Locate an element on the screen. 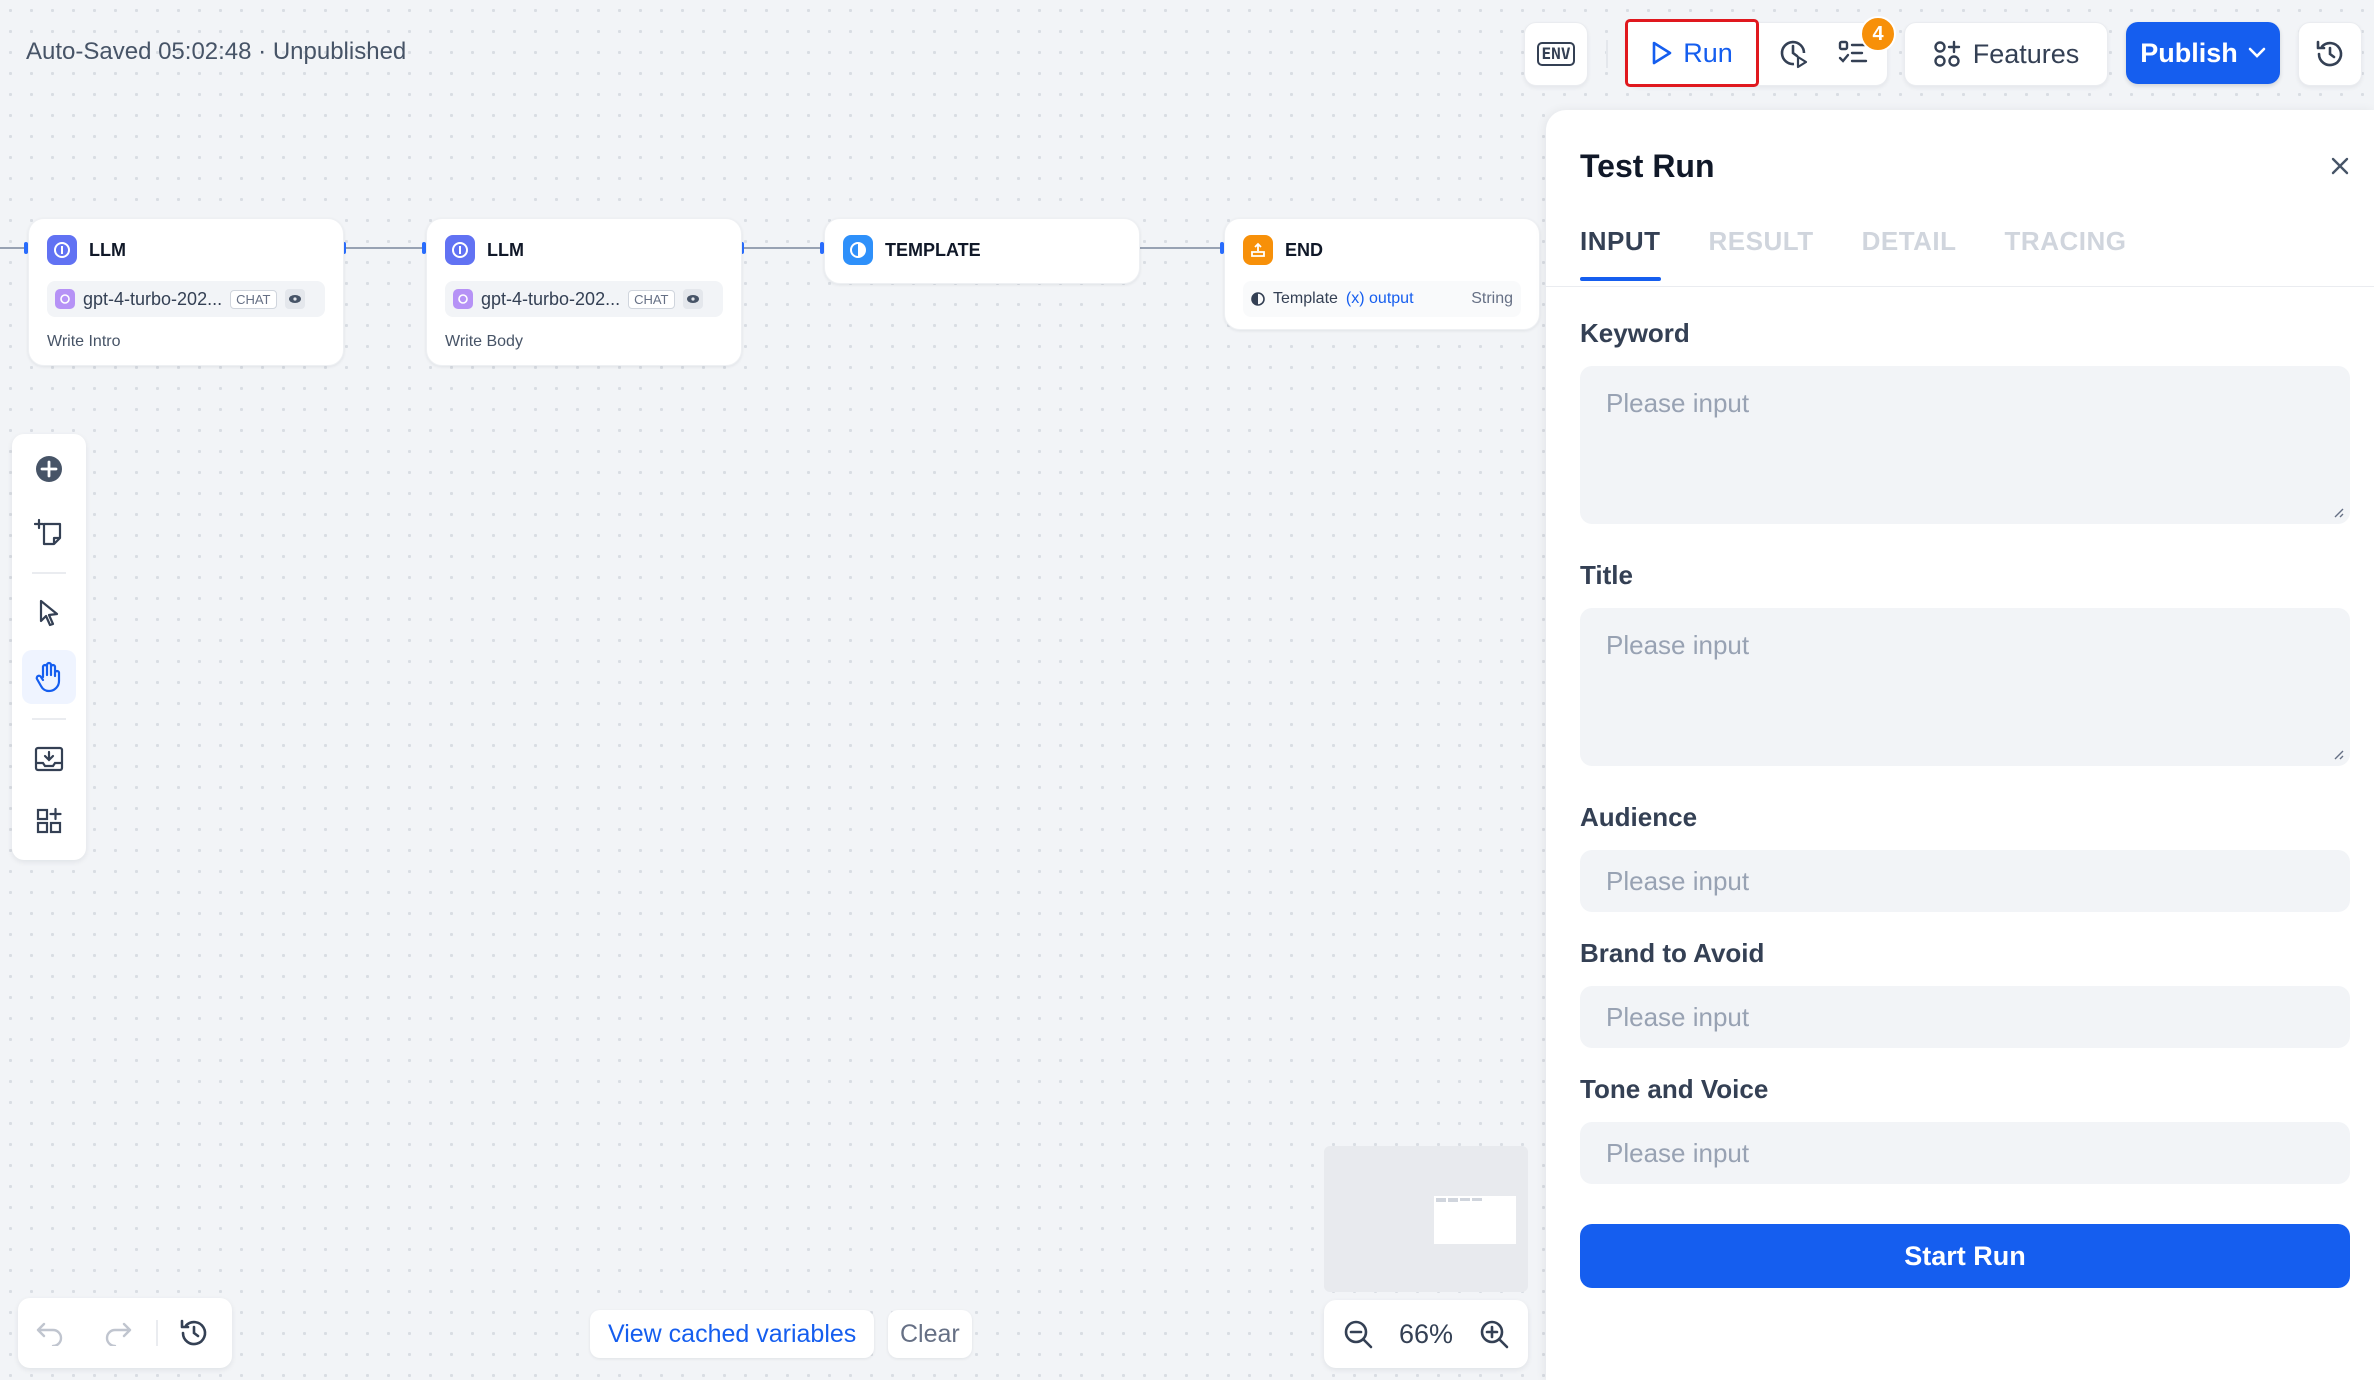 The width and height of the screenshot is (2374, 1380). chevron-down-icon is located at coordinates (2257, 52).